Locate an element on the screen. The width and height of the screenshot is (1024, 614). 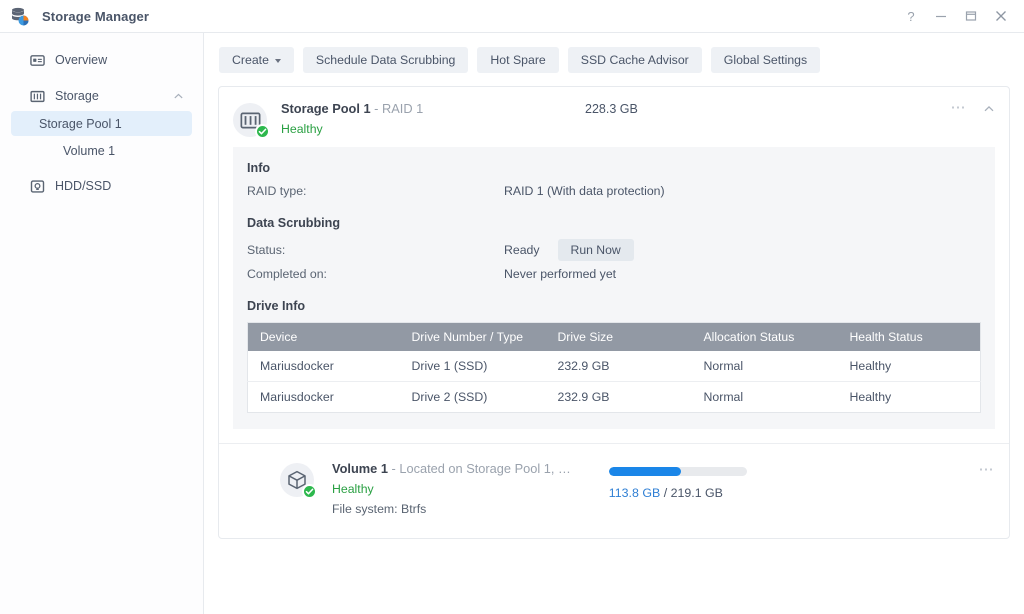
storage-icon is located at coordinates (37, 96).